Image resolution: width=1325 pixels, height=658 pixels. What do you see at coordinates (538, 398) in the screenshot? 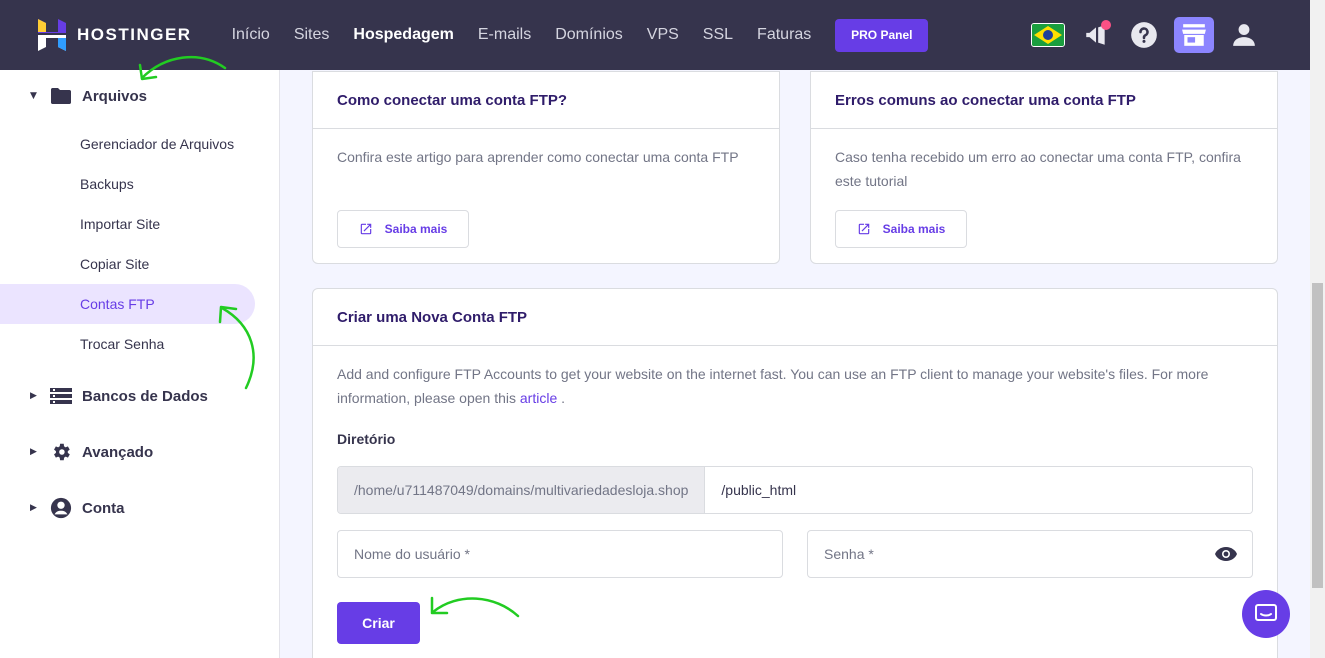
I see `article-link: article` at bounding box center [538, 398].